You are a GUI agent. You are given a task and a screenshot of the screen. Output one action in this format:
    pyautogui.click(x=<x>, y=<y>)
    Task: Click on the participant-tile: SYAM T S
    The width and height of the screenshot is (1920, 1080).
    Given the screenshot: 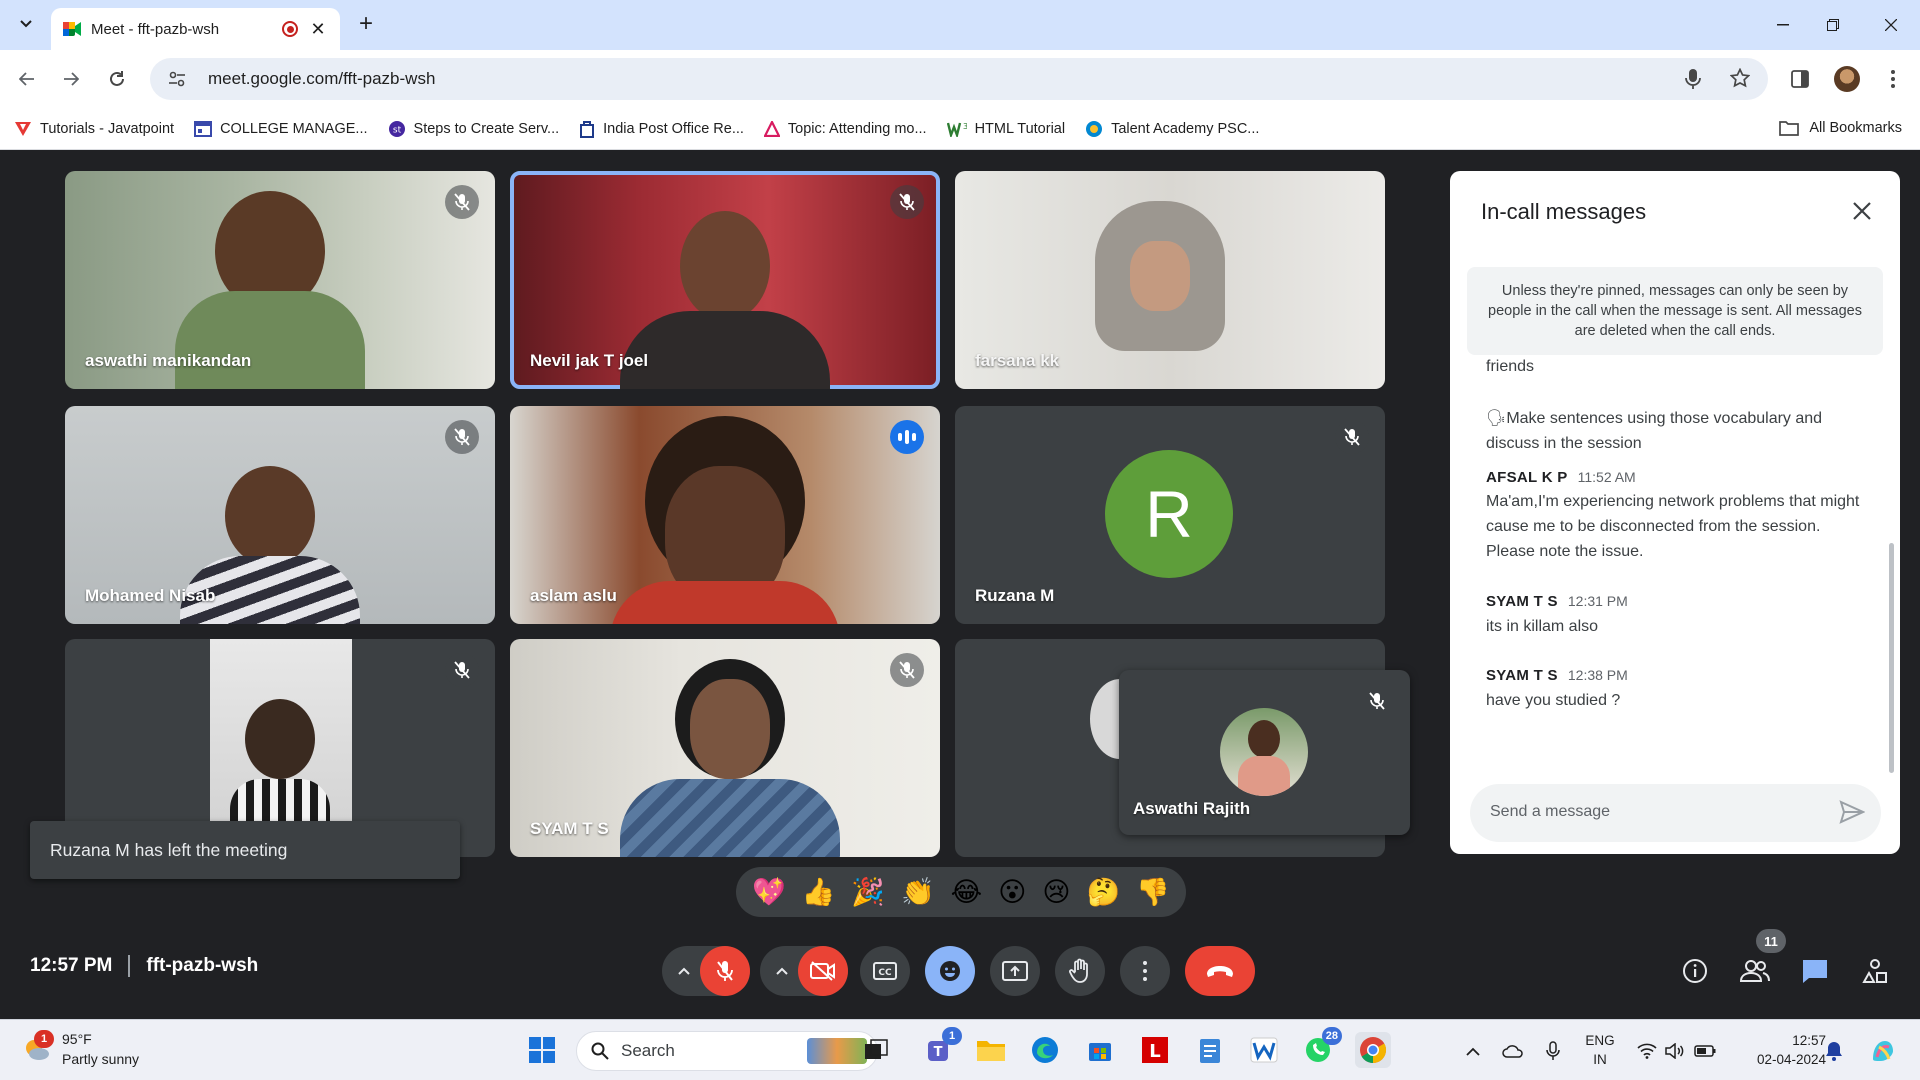 What is the action you would take?
    pyautogui.click(x=725, y=748)
    